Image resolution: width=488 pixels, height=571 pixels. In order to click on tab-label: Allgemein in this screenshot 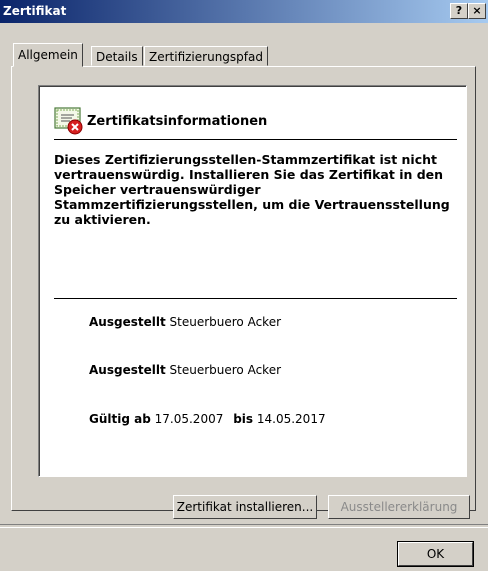, I will do `click(48, 55)`.